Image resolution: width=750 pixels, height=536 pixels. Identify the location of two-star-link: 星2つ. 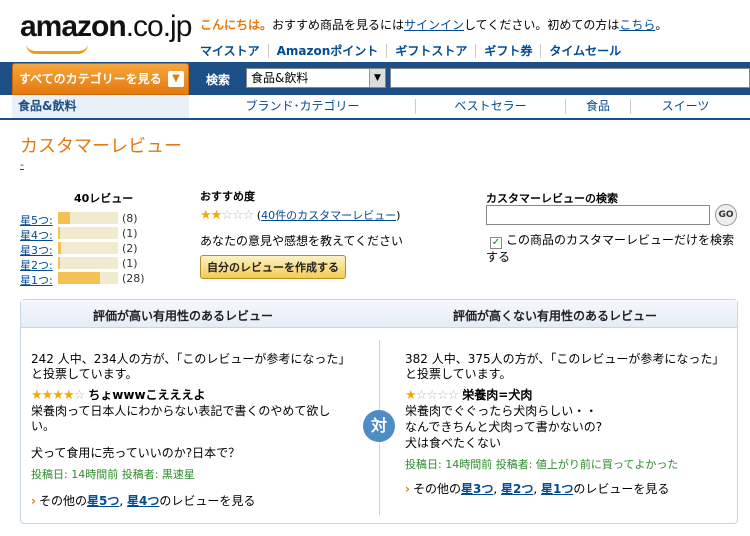
(517, 489).